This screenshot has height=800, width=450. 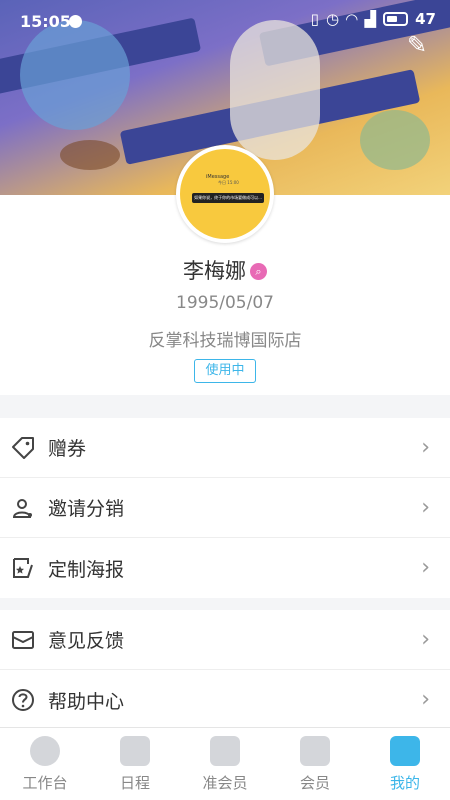 What do you see at coordinates (370, 19) in the screenshot?
I see `signal-icon: ▟` at bounding box center [370, 19].